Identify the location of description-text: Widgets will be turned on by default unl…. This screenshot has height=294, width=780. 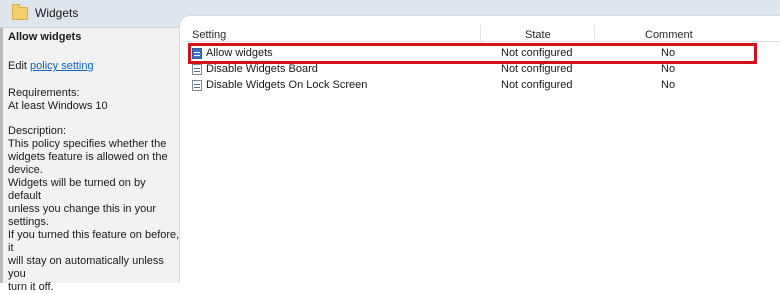
(82, 202).